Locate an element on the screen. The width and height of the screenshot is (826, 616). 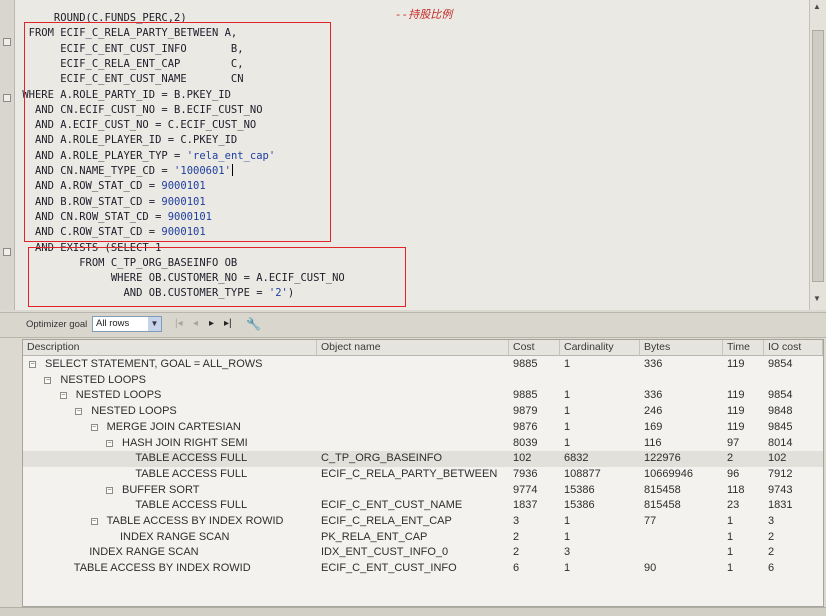
plan-cell-cost: 102 is located at coordinates (522, 458).